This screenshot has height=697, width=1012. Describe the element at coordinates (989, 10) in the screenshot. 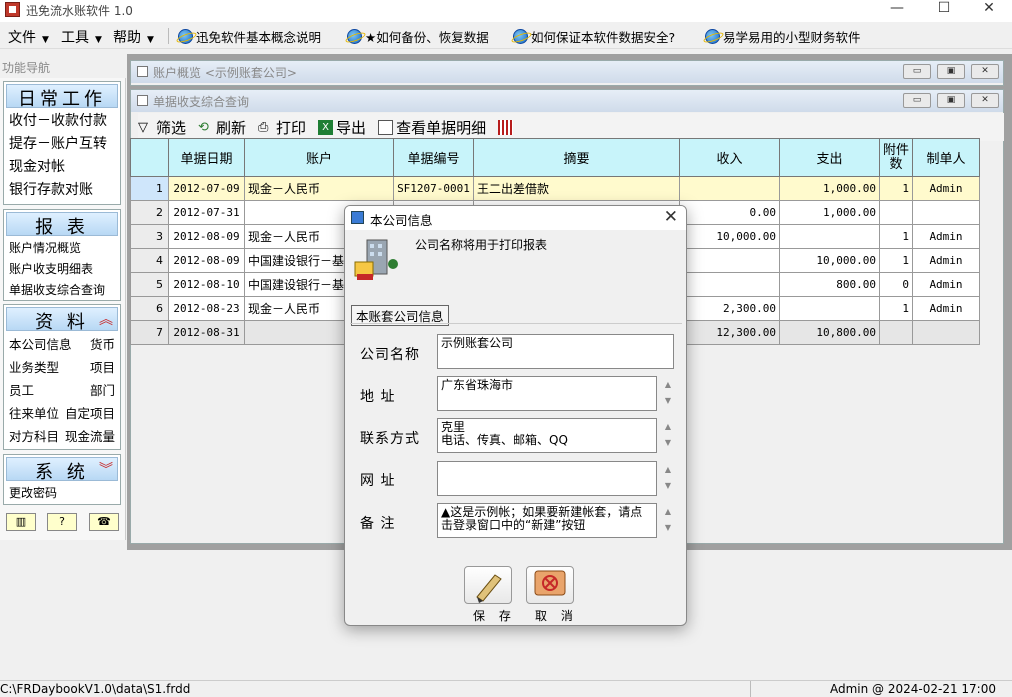

I see `close-button: ✕` at that location.